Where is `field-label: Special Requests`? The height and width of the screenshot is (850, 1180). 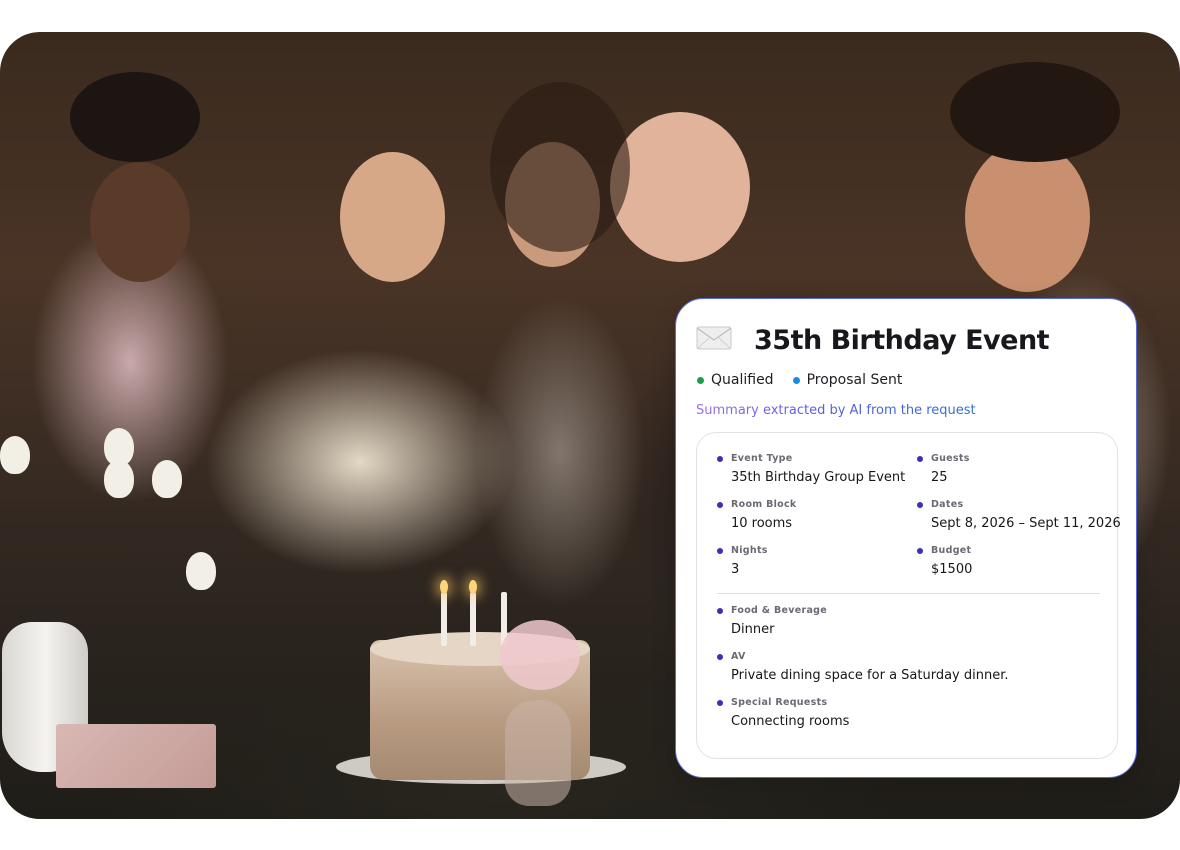 field-label: Special Requests is located at coordinates (779, 702).